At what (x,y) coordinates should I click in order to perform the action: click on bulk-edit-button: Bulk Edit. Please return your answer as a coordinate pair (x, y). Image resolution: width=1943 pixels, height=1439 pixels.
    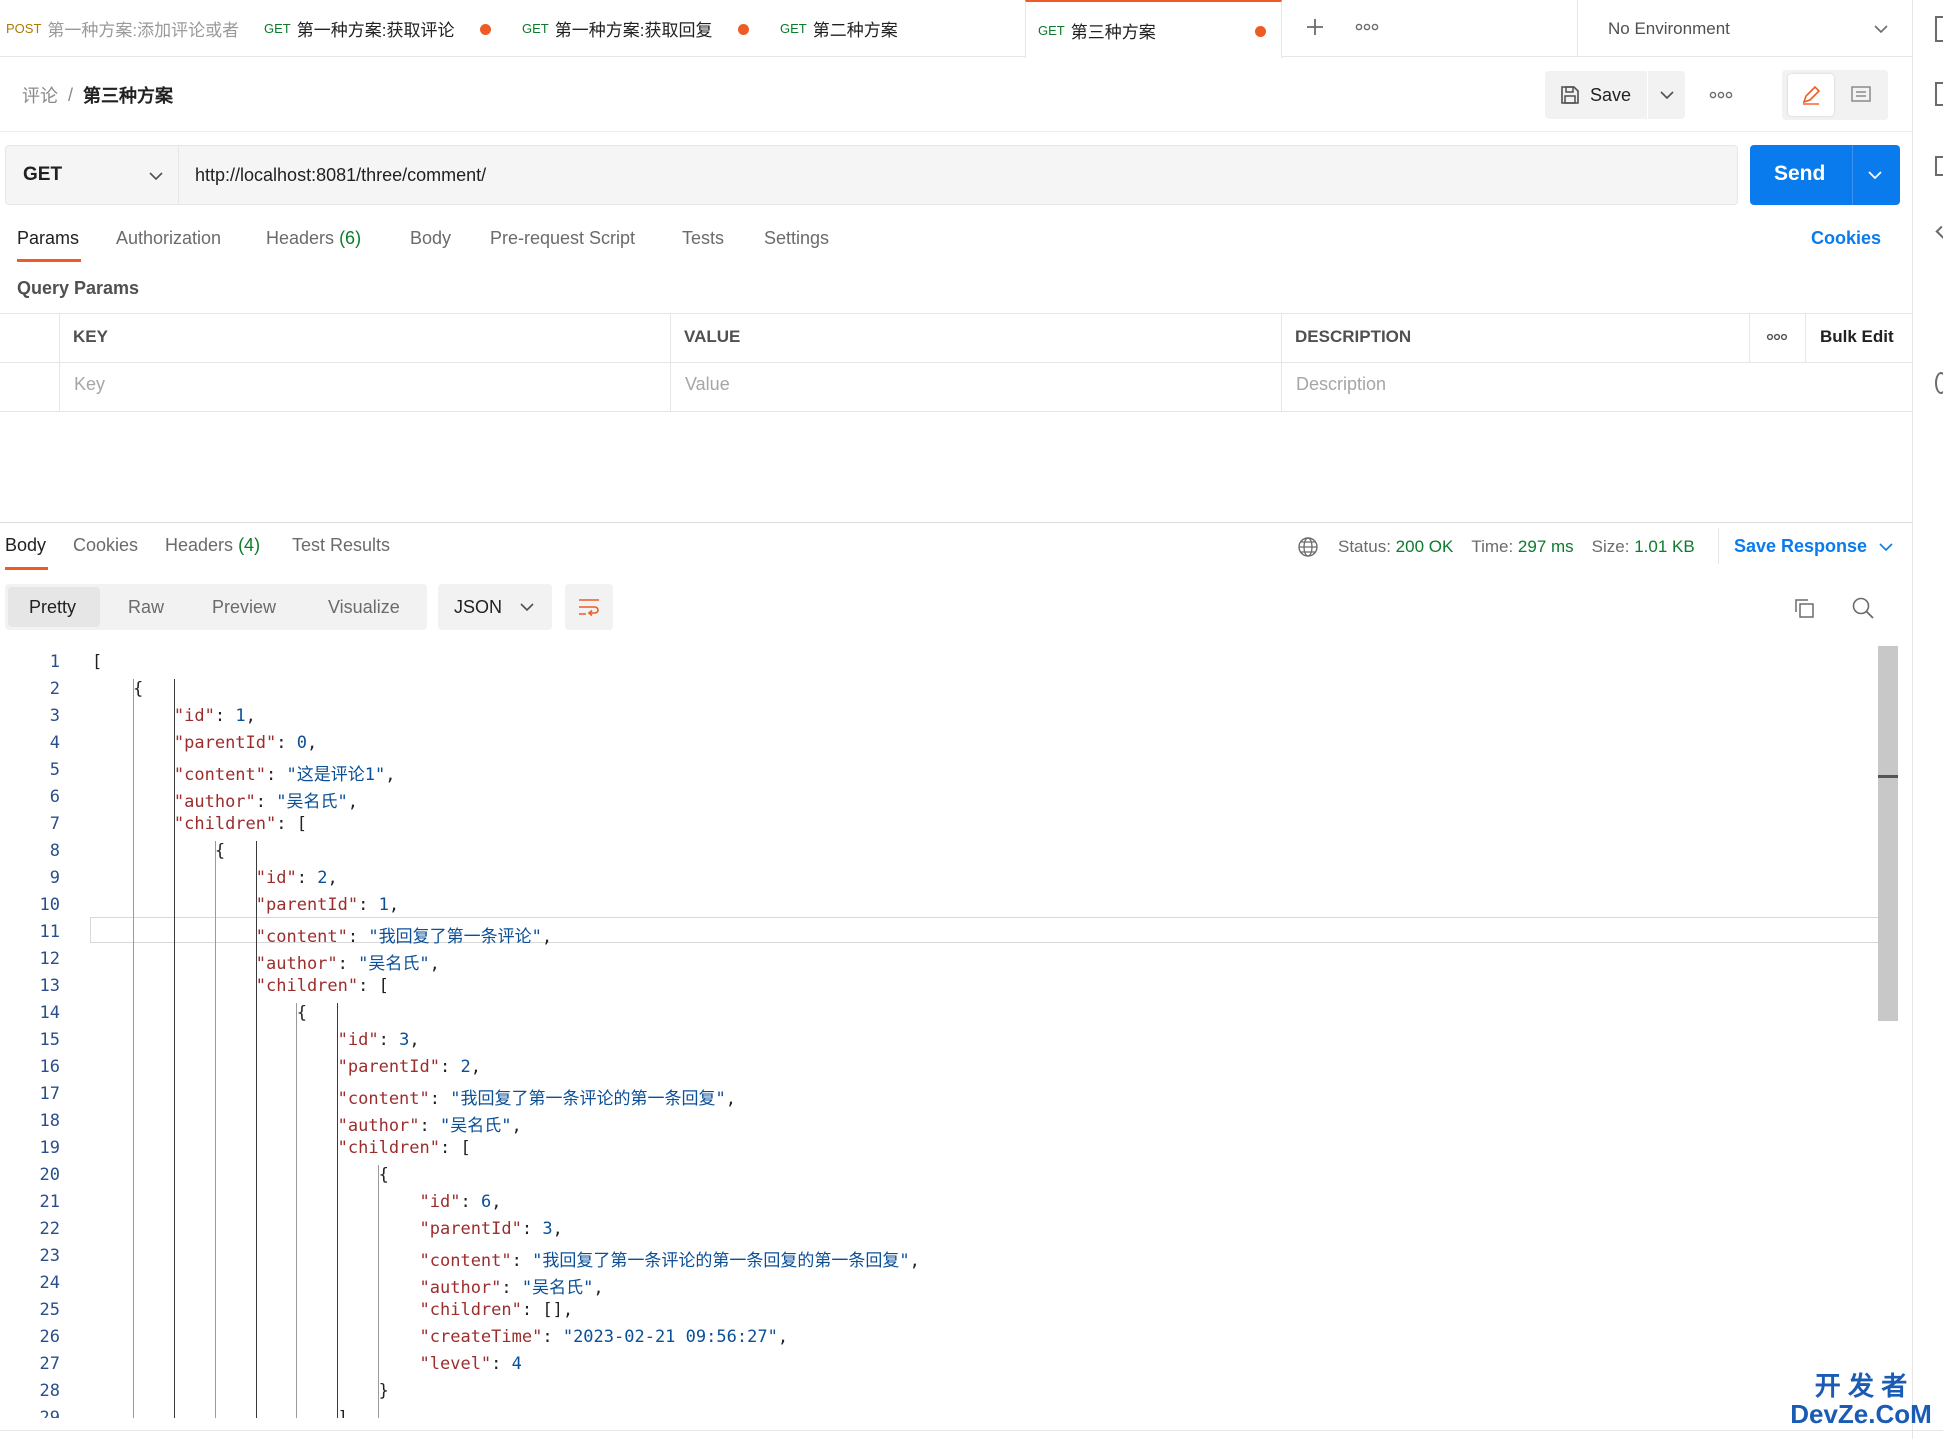
    Looking at the image, I should click on (1857, 337).